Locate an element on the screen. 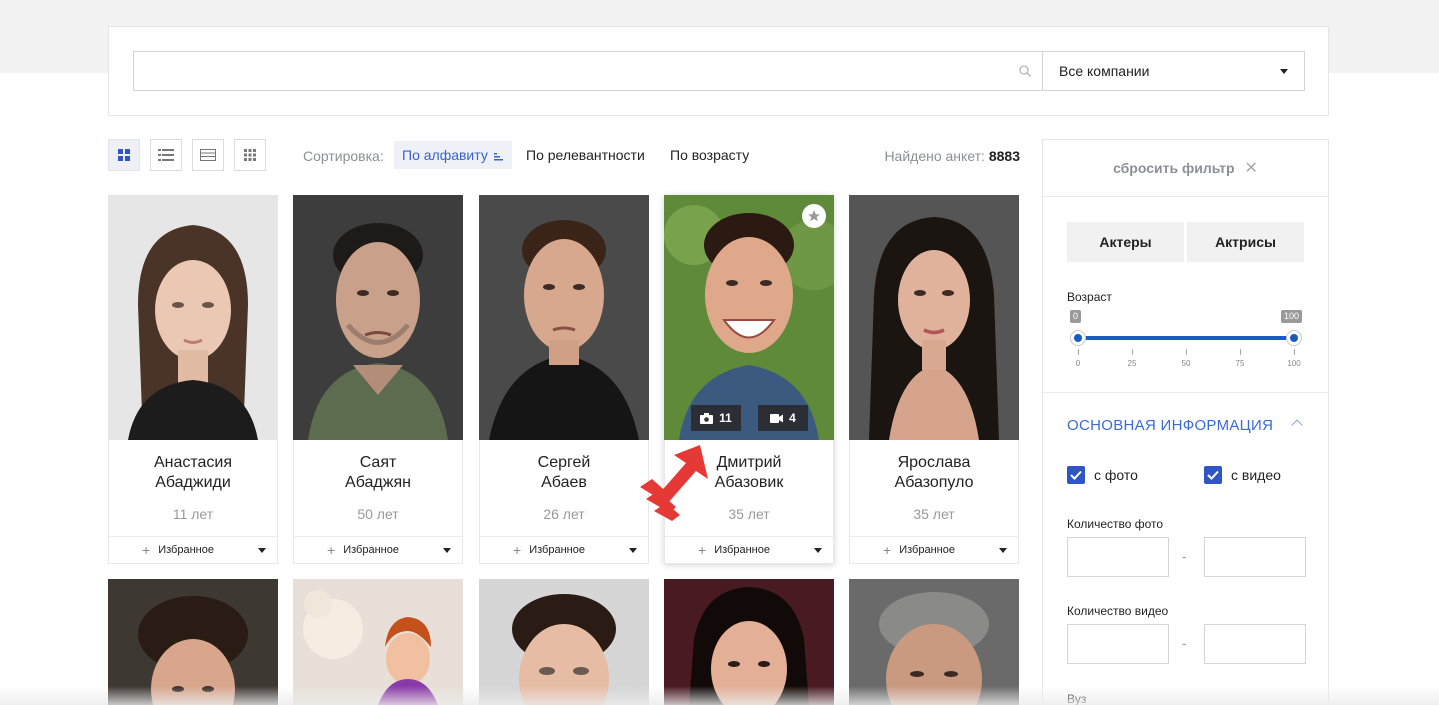 The image size is (1439, 705). profile-name: Анастасия Абаджиди is located at coordinates (193, 473).